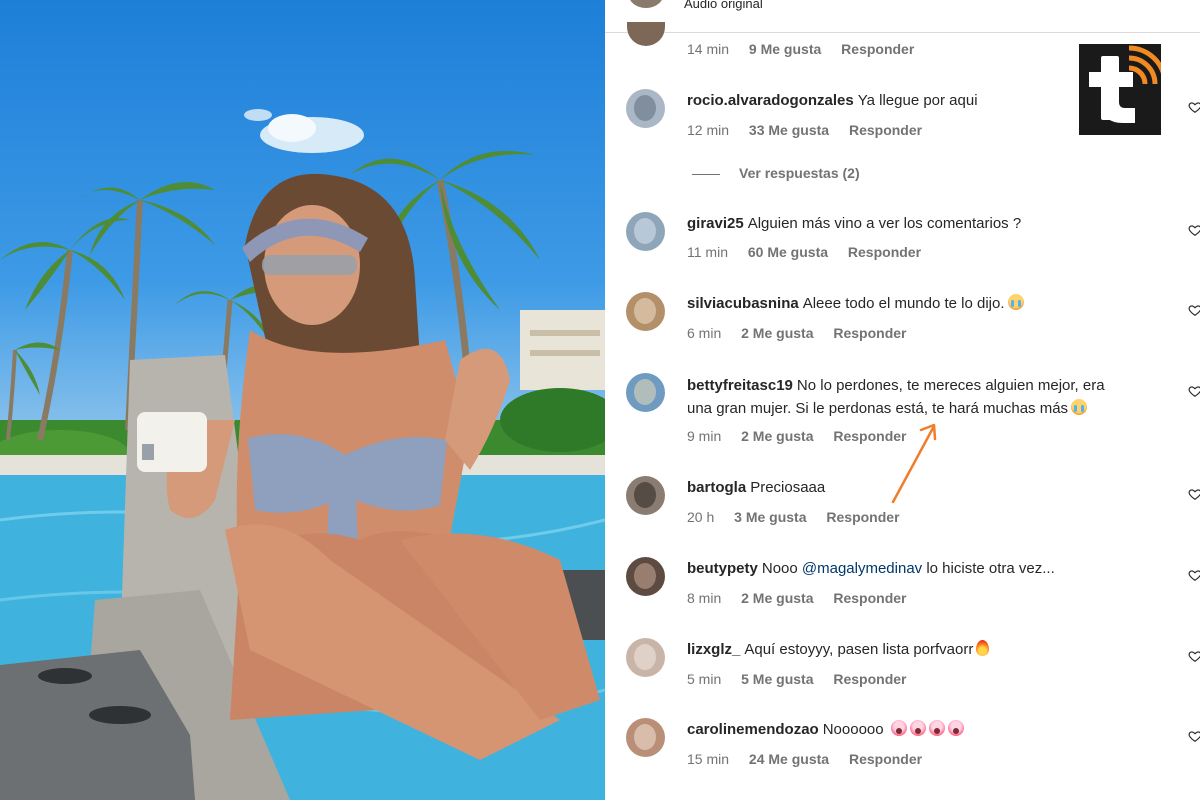 This screenshot has width=1200, height=800. Describe the element at coordinates (884, 223) in the screenshot. I see `comment-body: Alguien más vino a ver los comentarios ?` at that location.